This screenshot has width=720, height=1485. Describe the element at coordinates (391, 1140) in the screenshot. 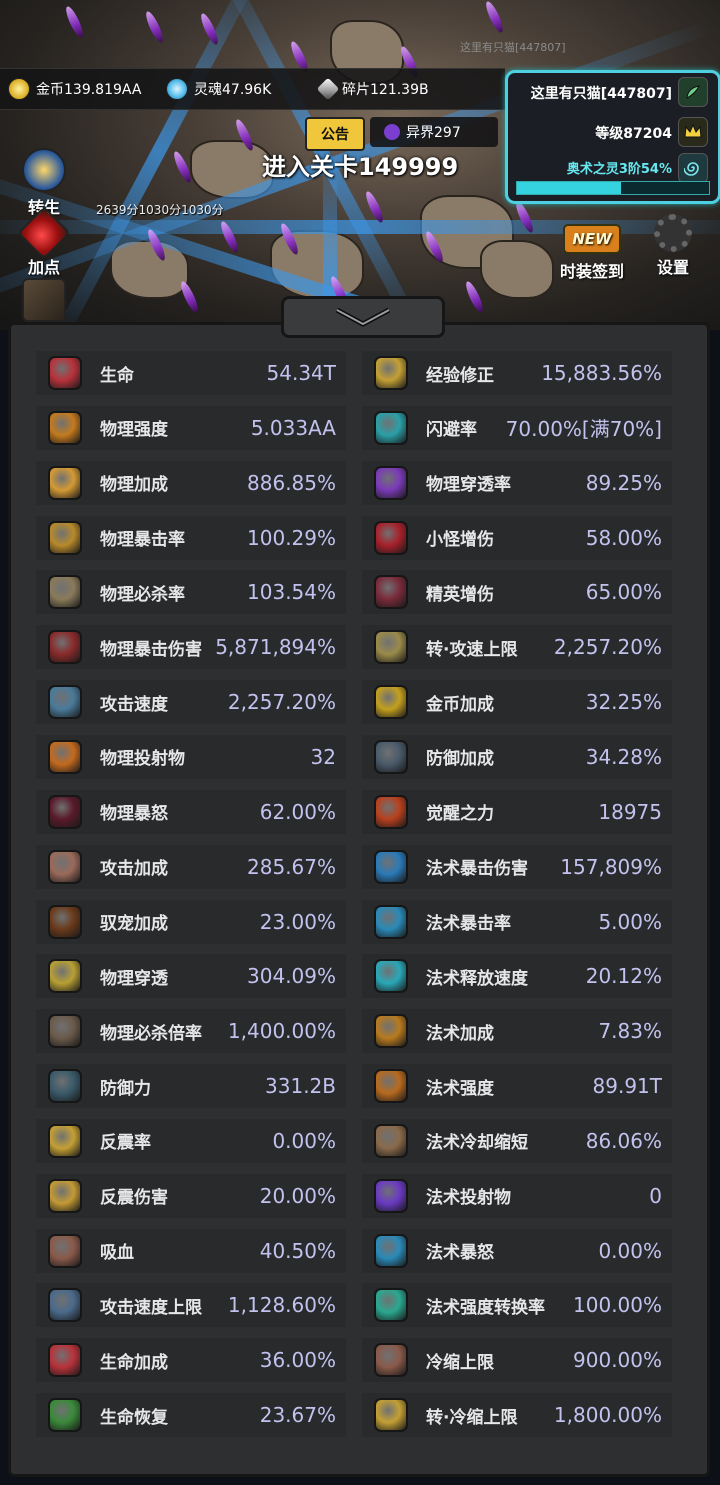

I see `hourglass-icon` at that location.